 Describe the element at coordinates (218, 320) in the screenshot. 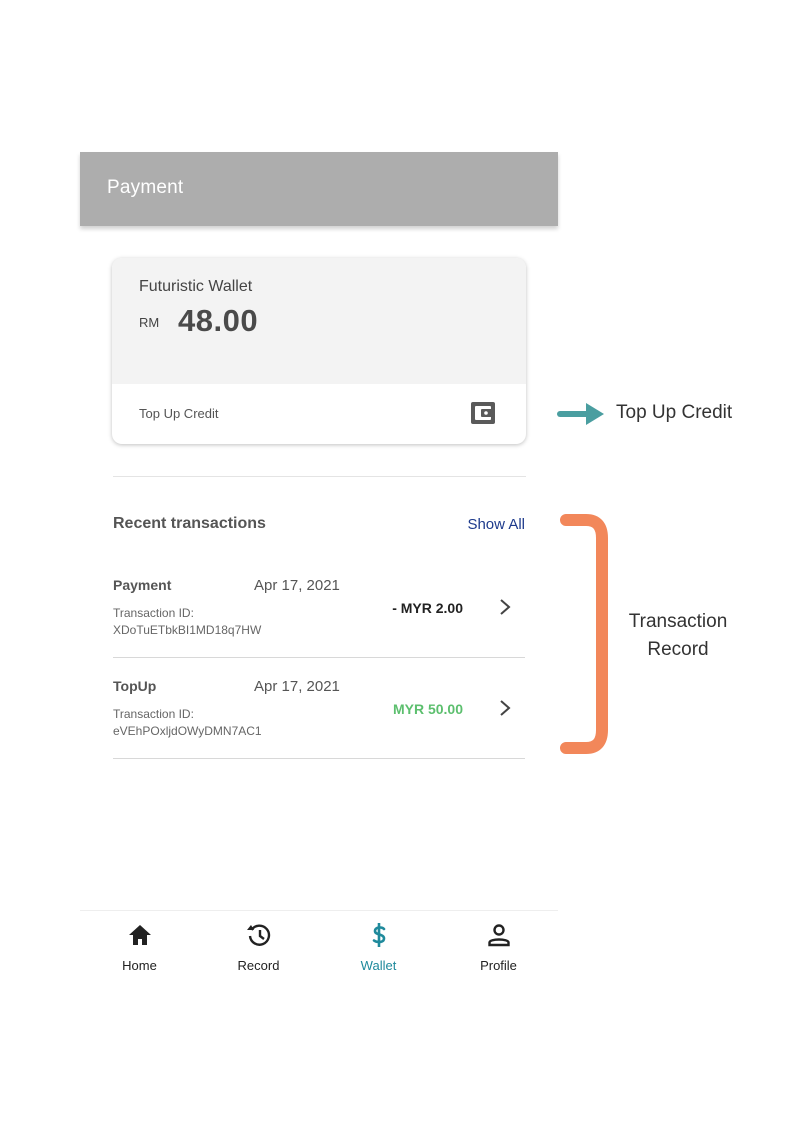

I see `wallet-balance: 48.00` at that location.